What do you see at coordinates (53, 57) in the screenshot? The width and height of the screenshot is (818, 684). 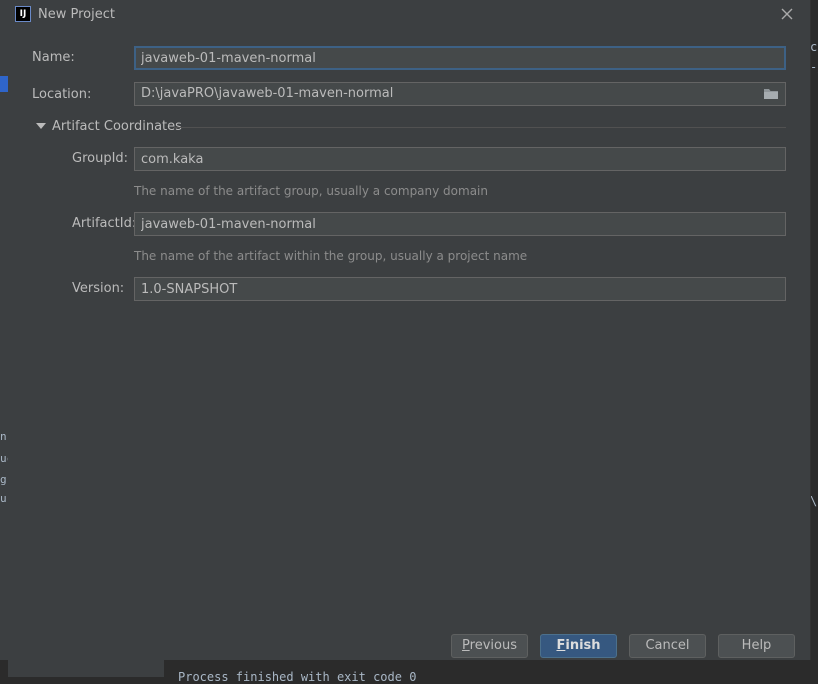 I see `name-label: Name:` at bounding box center [53, 57].